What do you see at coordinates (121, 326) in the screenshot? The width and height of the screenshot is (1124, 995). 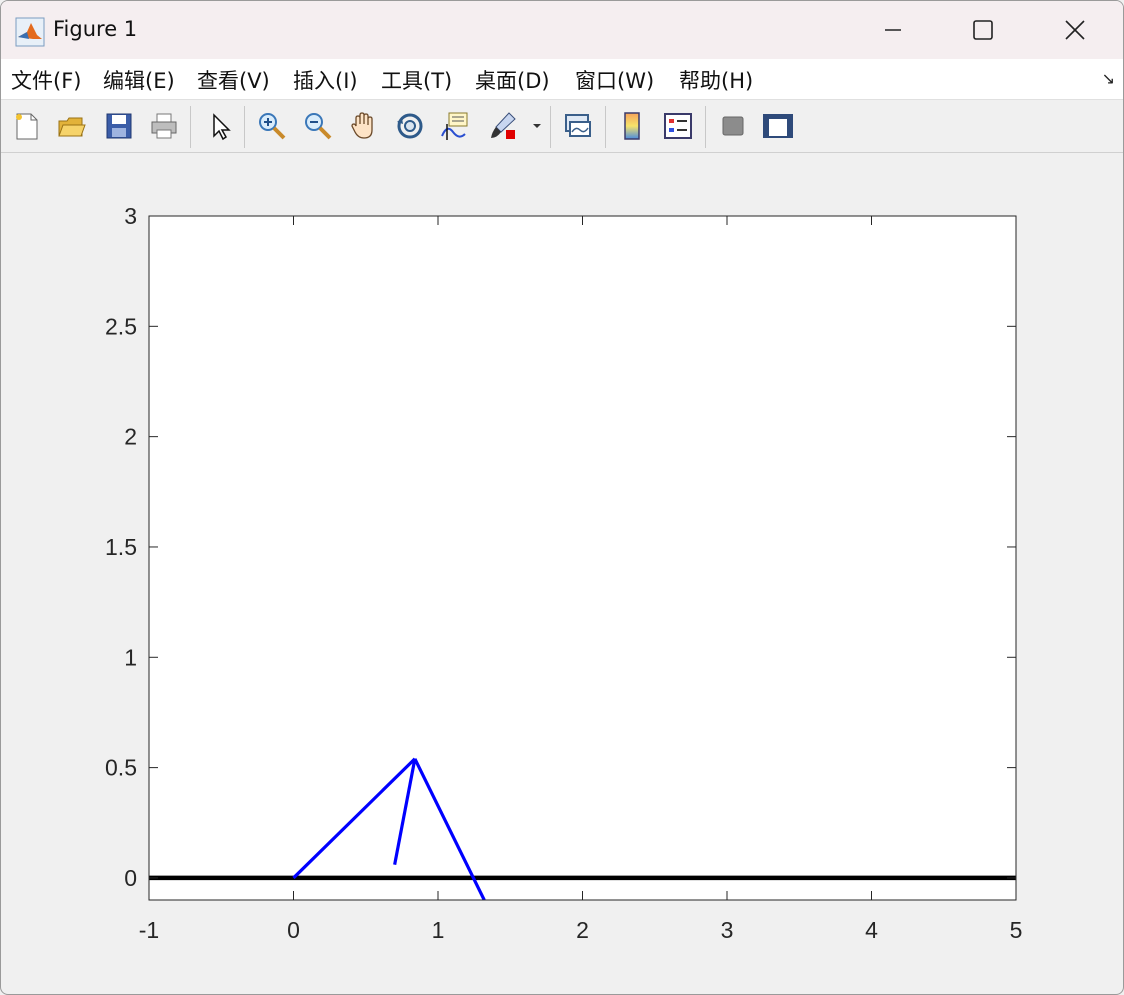 I see `y-tick-label: 2.5` at bounding box center [121, 326].